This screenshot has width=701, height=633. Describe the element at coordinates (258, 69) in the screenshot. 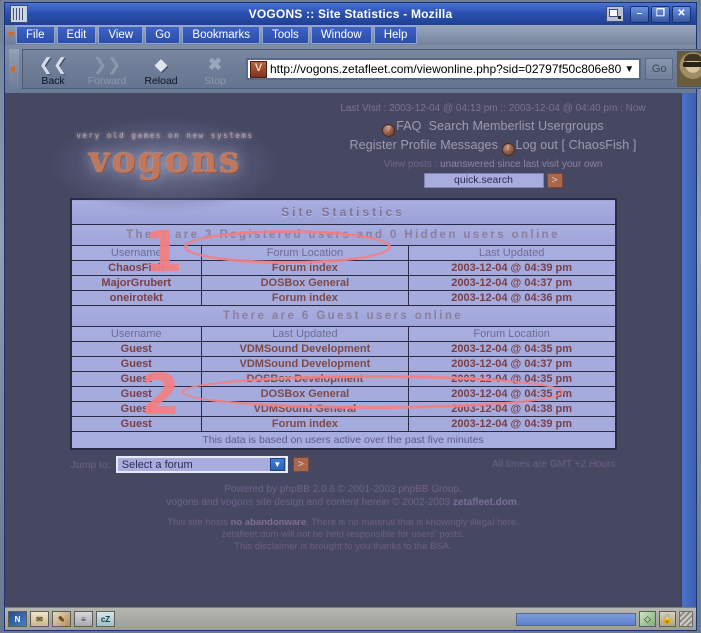

I see `favicon-icon` at that location.